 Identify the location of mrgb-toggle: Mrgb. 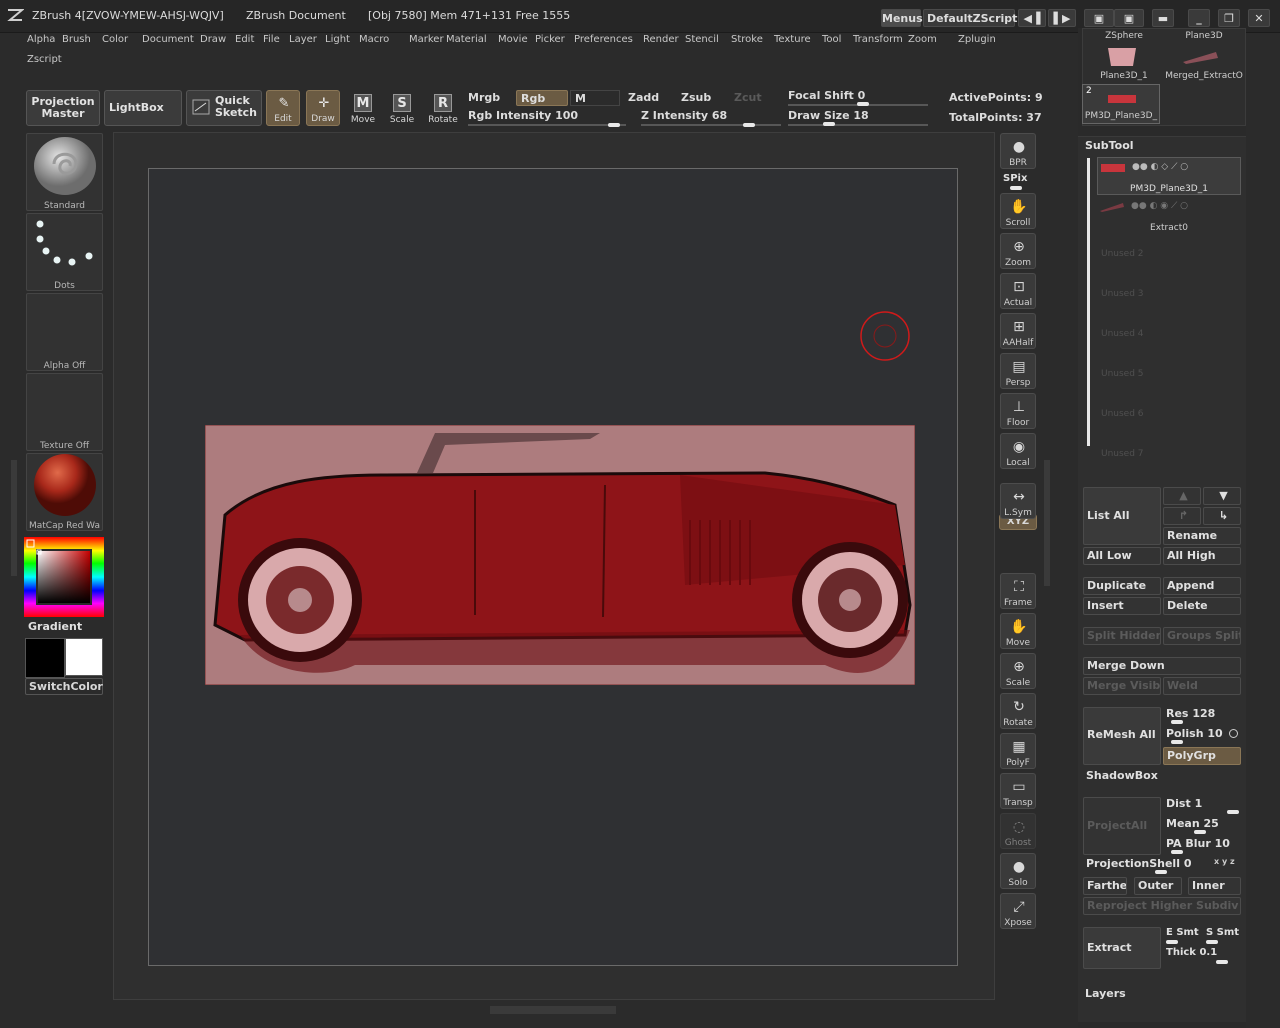
(490, 98).